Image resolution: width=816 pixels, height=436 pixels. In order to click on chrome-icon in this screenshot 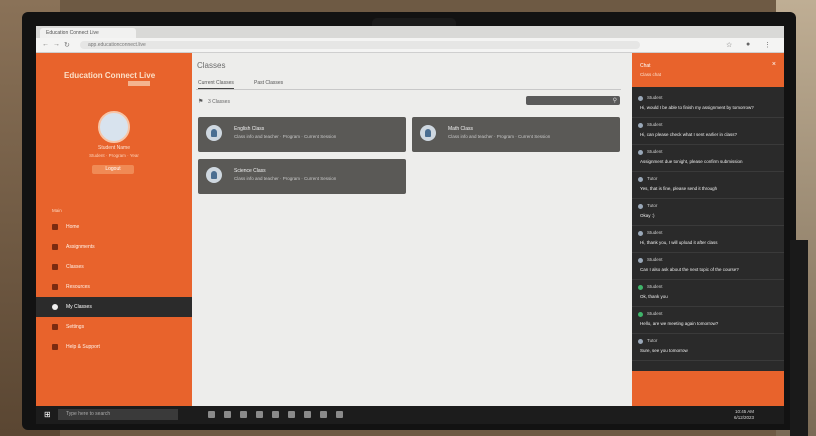, I will do `click(291, 414)`.